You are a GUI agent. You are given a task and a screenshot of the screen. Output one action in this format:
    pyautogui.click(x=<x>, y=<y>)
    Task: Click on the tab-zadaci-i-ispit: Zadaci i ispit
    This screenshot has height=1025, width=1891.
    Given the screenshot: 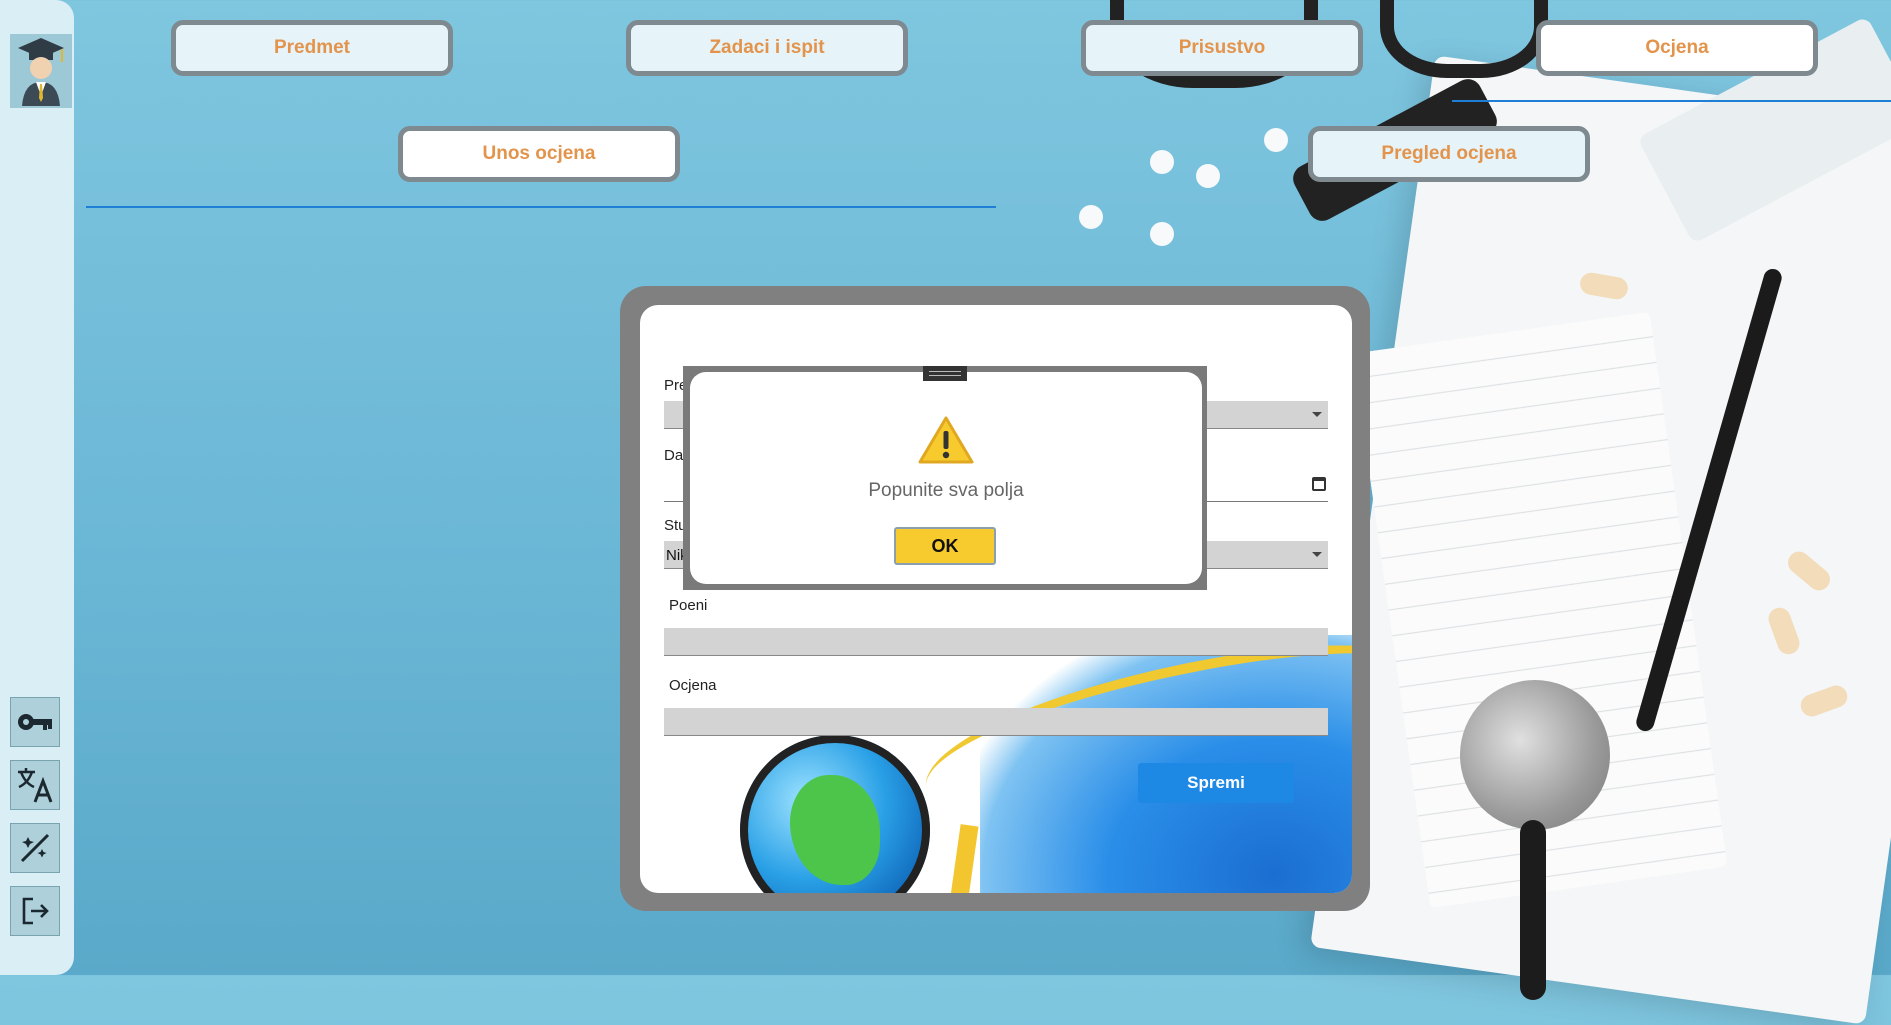 What is the action you would take?
    pyautogui.click(x=767, y=48)
    